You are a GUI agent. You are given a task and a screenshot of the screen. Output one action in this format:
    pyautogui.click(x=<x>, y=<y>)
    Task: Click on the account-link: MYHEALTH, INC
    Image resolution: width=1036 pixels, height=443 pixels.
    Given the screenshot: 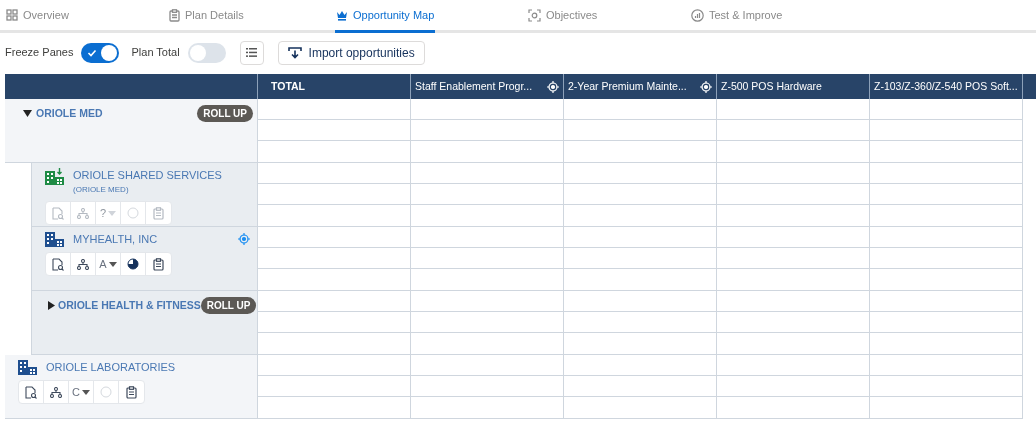 What is the action you would take?
    pyautogui.click(x=115, y=239)
    